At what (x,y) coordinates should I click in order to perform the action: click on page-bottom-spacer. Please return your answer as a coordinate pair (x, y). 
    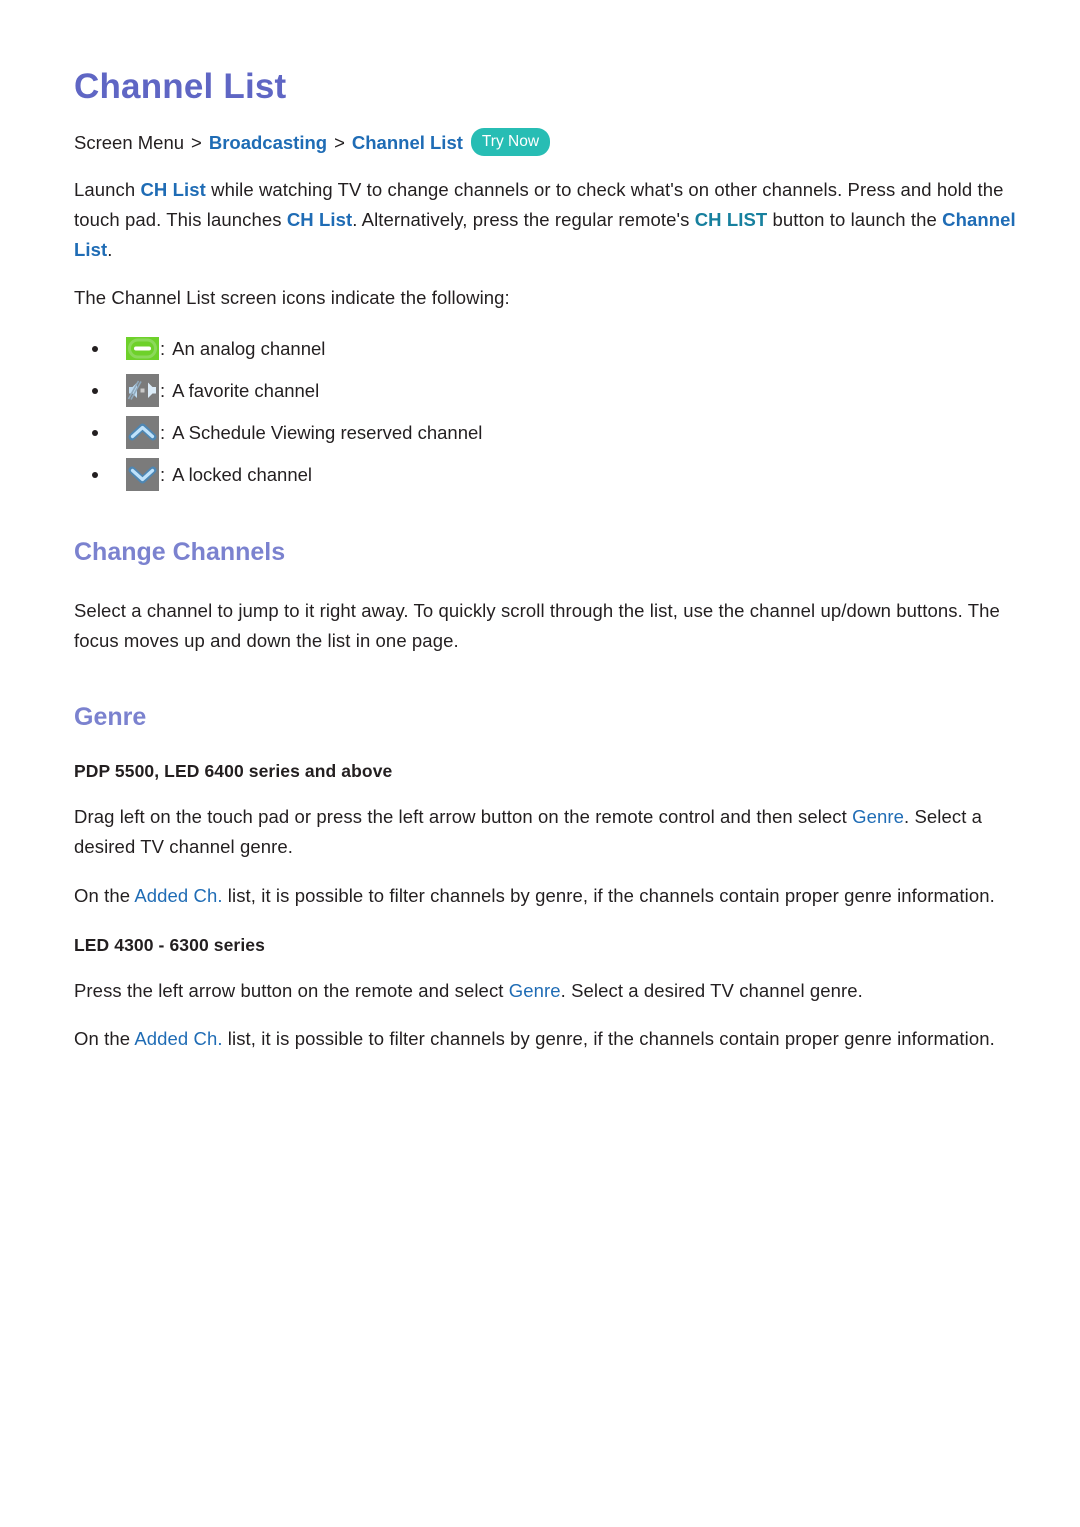
    Looking at the image, I should click on (546, 1072).